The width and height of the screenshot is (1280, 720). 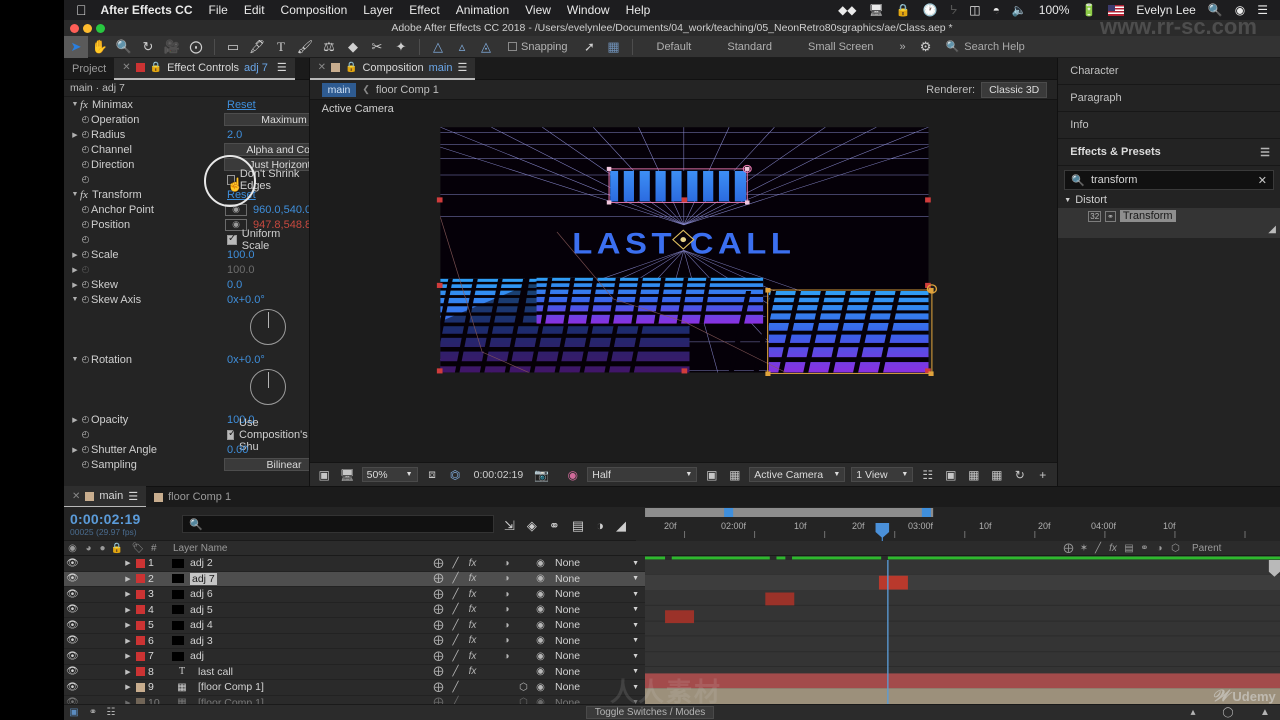 I want to click on fx-switch-icon: fx, so click(x=472, y=609).